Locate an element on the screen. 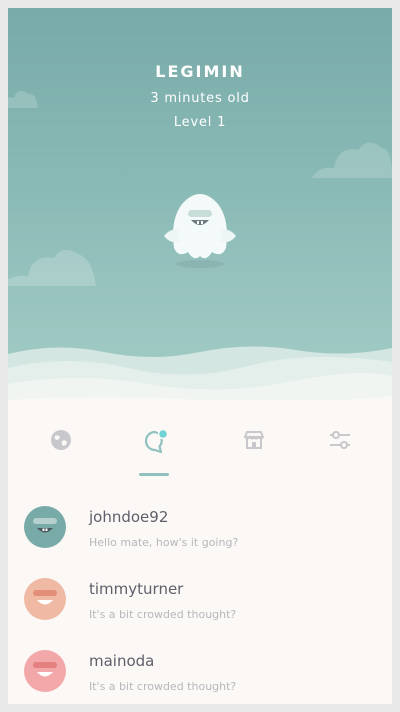 The height and width of the screenshot is (712, 400). wave-decoration is located at coordinates (200, 373).